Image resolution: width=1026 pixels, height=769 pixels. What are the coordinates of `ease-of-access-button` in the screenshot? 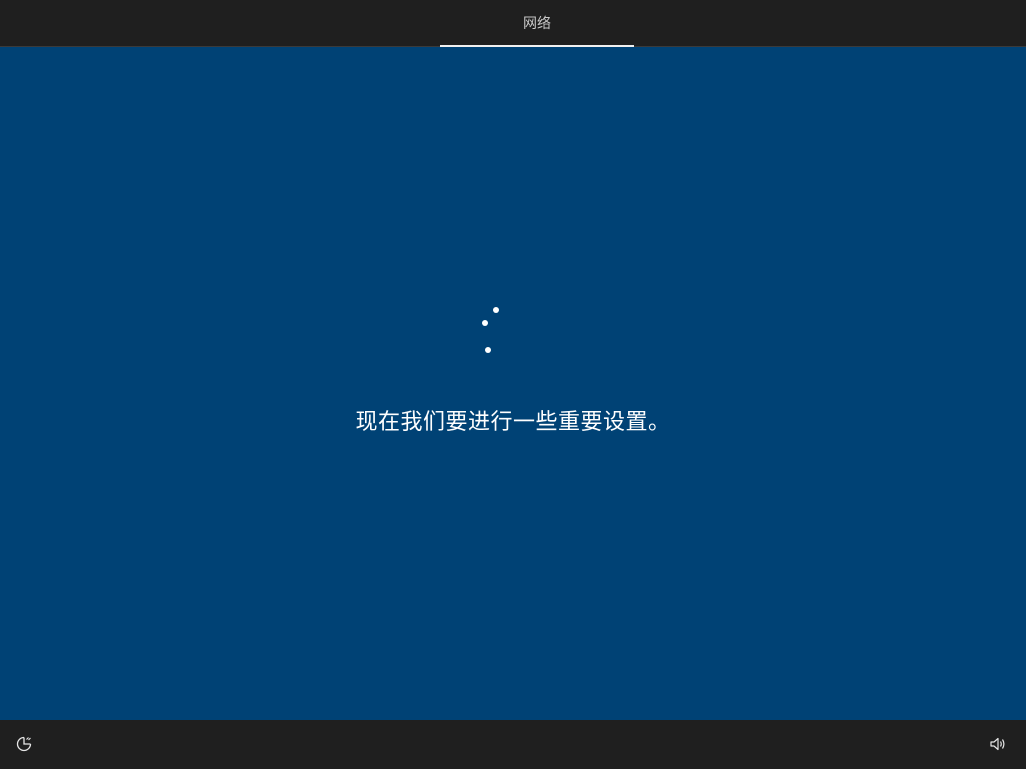 It's located at (24, 744).